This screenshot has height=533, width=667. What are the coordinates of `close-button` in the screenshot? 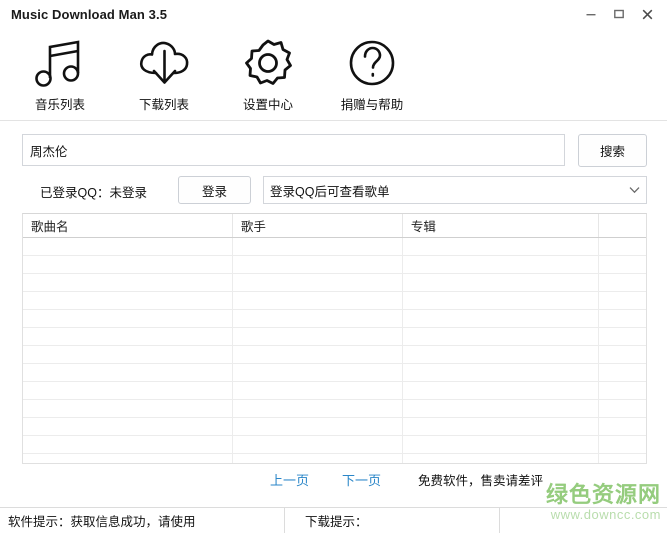 It's located at (647, 14).